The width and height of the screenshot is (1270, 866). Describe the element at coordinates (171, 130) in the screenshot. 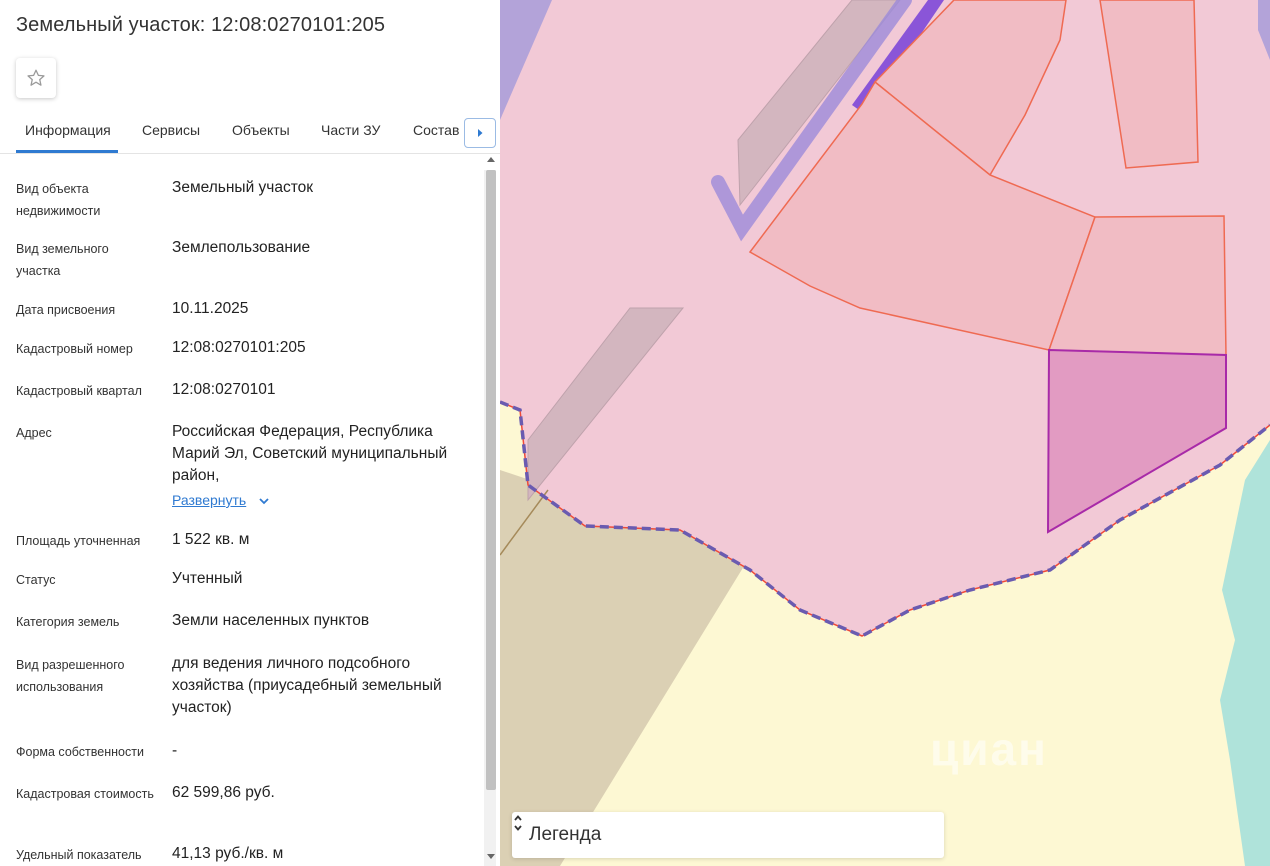

I see `tab-services: Сервисы` at that location.